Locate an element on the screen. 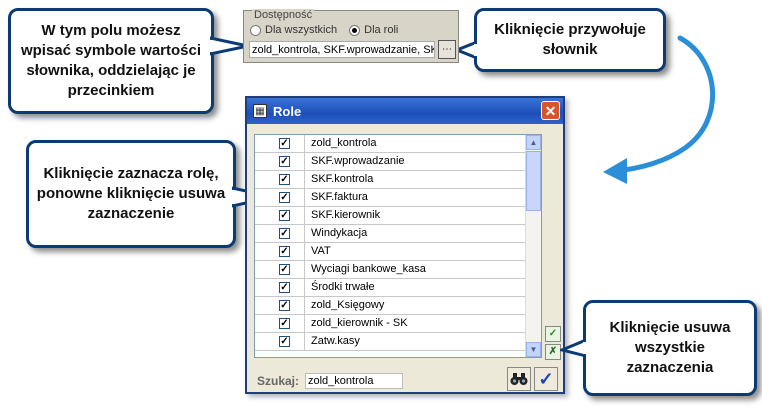  role-label: Wyciagi bankowe_kasa is located at coordinates (368, 269).